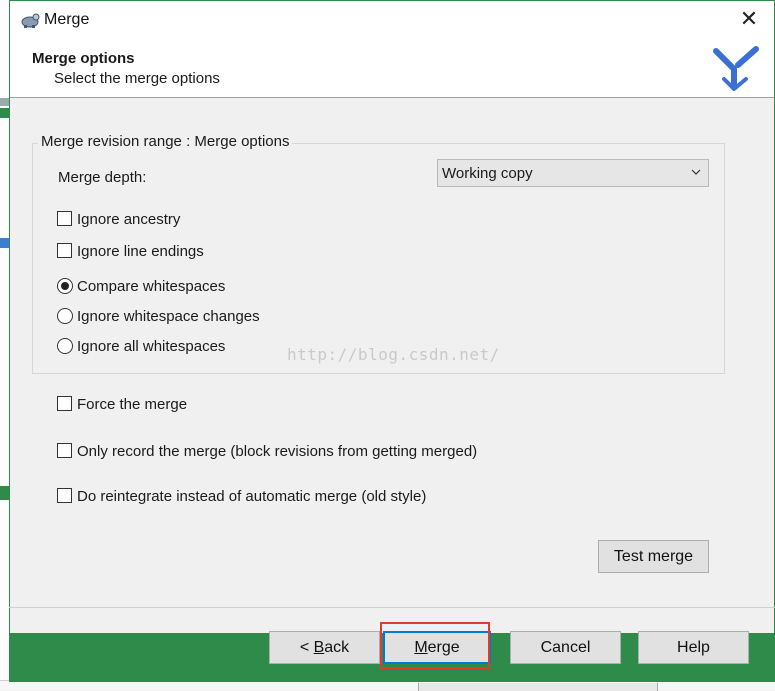 The image size is (775, 691). I want to click on back-label-rest: ack, so click(337, 647).